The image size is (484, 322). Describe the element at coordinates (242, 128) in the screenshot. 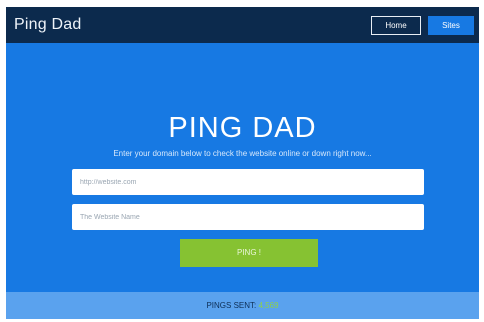

I see `page-title: PING DAD` at that location.